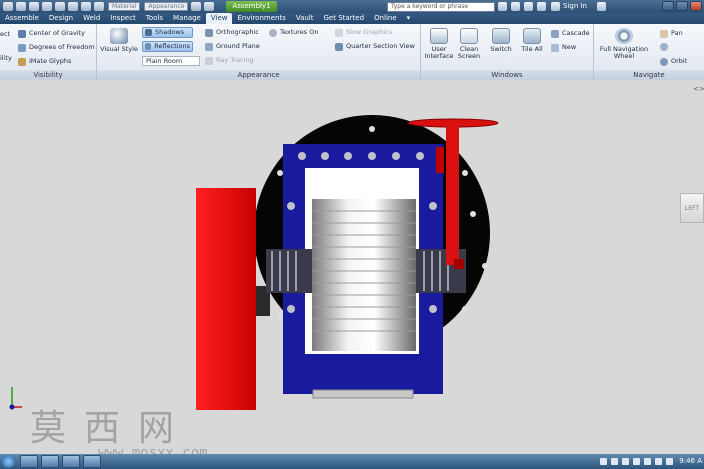 This screenshot has height=469, width=704. Describe the element at coordinates (232, 46) in the screenshot. I see `ground-plane-button: Ground Plane` at that location.